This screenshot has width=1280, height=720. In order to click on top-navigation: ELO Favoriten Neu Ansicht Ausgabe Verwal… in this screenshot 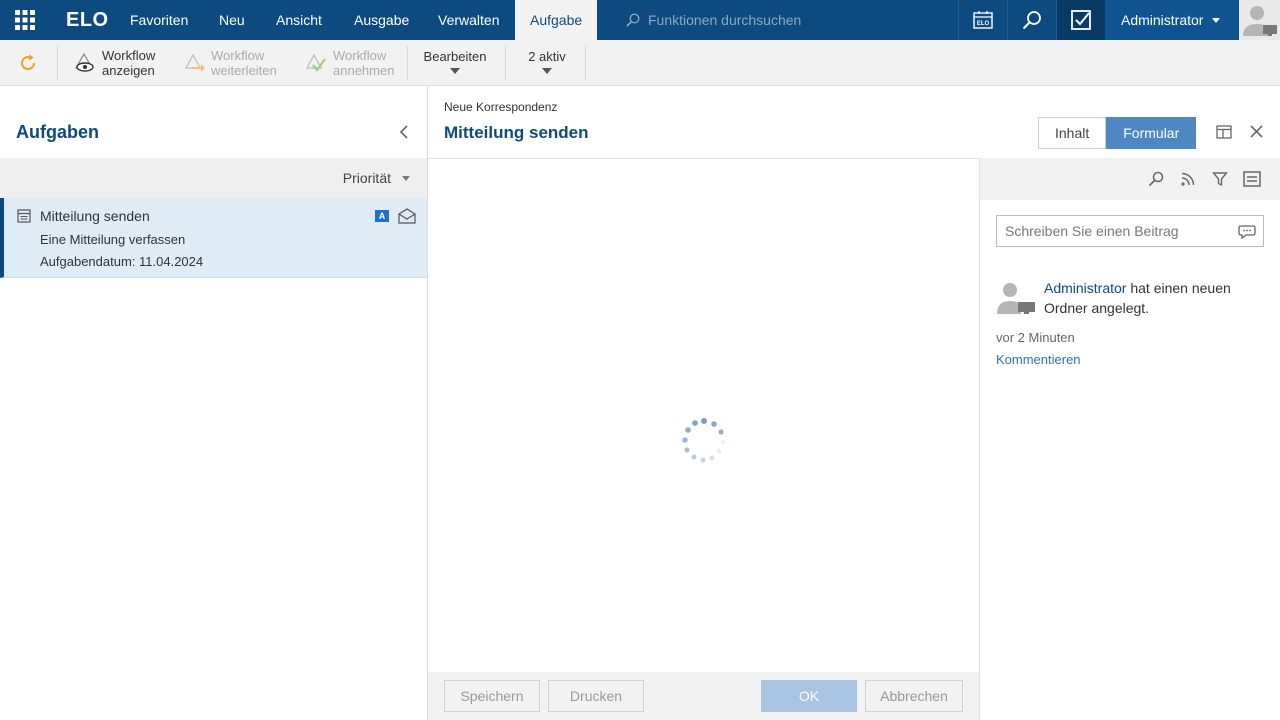, I will do `click(640, 20)`.